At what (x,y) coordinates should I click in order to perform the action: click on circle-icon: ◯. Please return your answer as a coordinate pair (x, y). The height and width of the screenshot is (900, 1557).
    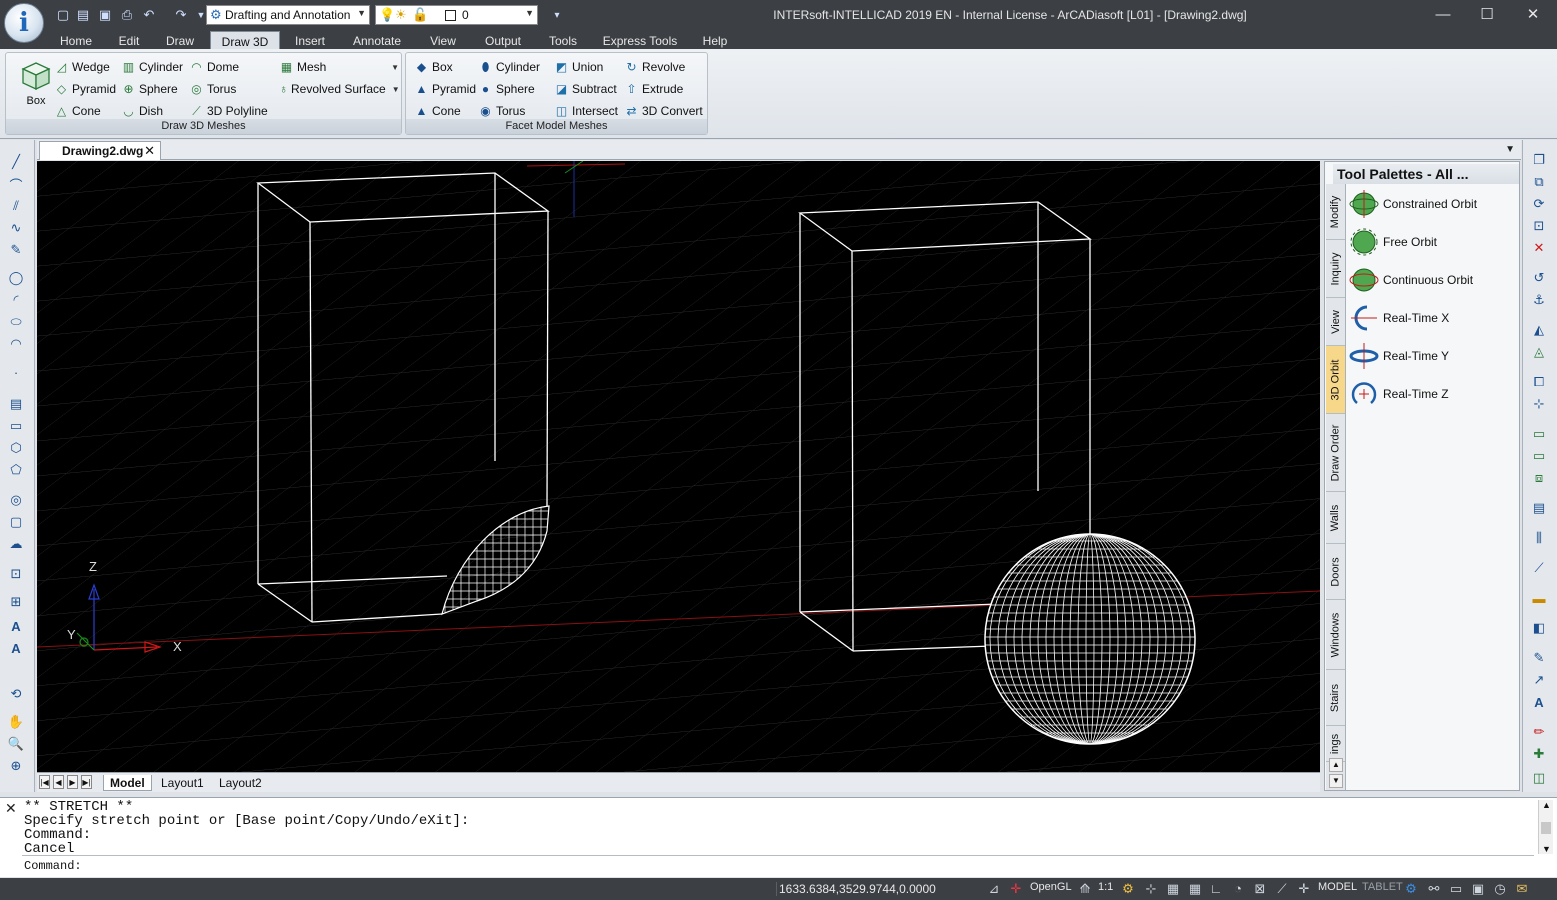
    Looking at the image, I should click on (16, 278).